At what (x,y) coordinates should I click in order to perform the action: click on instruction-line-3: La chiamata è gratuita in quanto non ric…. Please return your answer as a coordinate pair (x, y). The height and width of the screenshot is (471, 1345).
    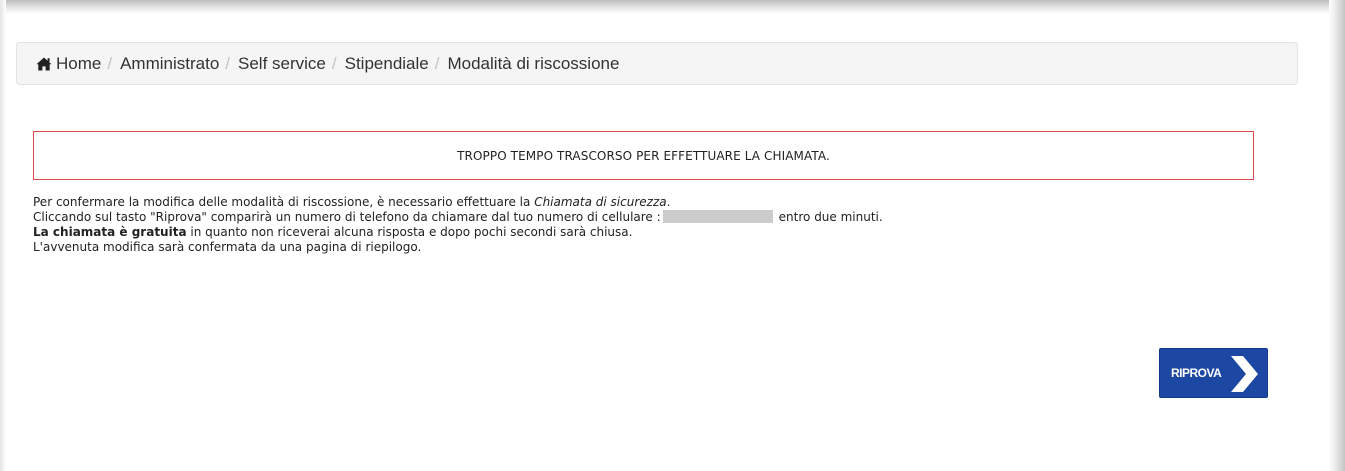
    Looking at the image, I should click on (633, 232).